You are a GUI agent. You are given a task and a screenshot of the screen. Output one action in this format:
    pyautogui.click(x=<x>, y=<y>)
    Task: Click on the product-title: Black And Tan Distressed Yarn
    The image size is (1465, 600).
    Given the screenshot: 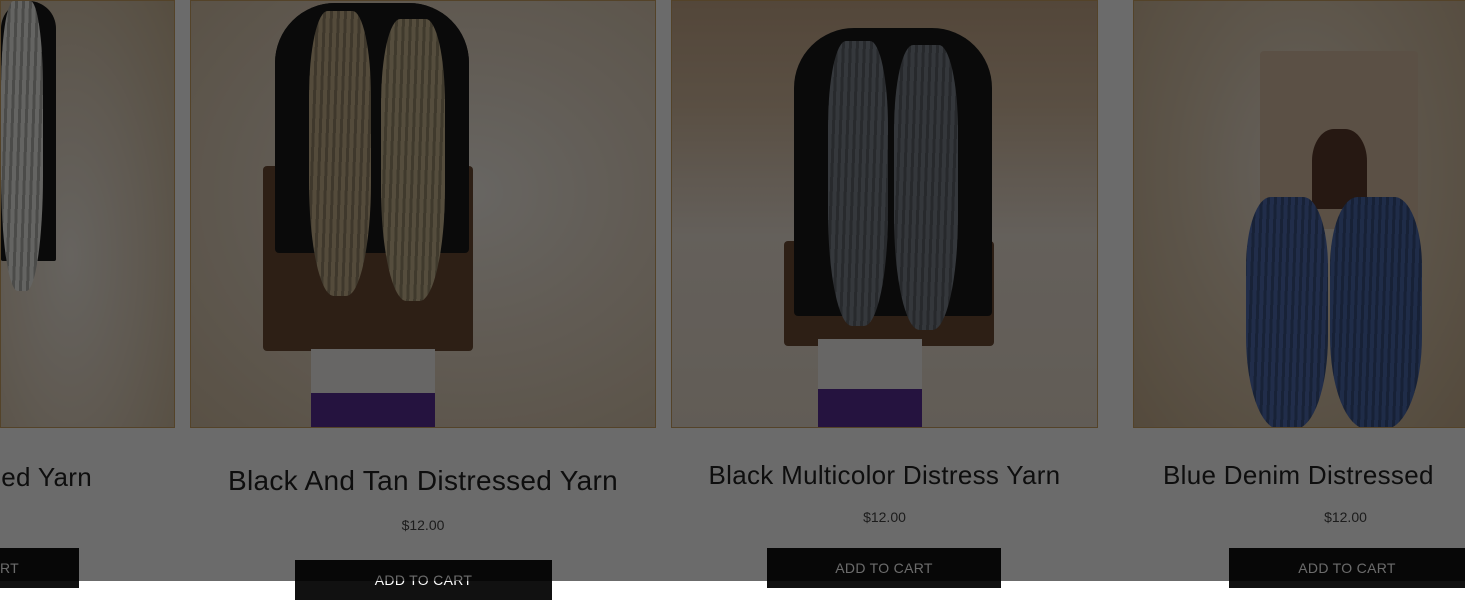 What is the action you would take?
    pyautogui.click(x=423, y=481)
    